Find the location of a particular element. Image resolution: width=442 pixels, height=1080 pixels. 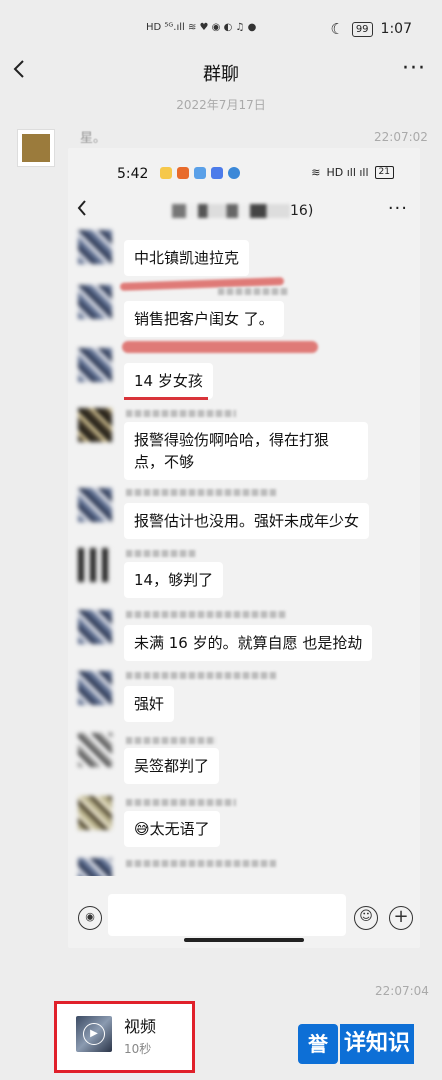

inner-more-icon: ··· is located at coordinates (397, 208).